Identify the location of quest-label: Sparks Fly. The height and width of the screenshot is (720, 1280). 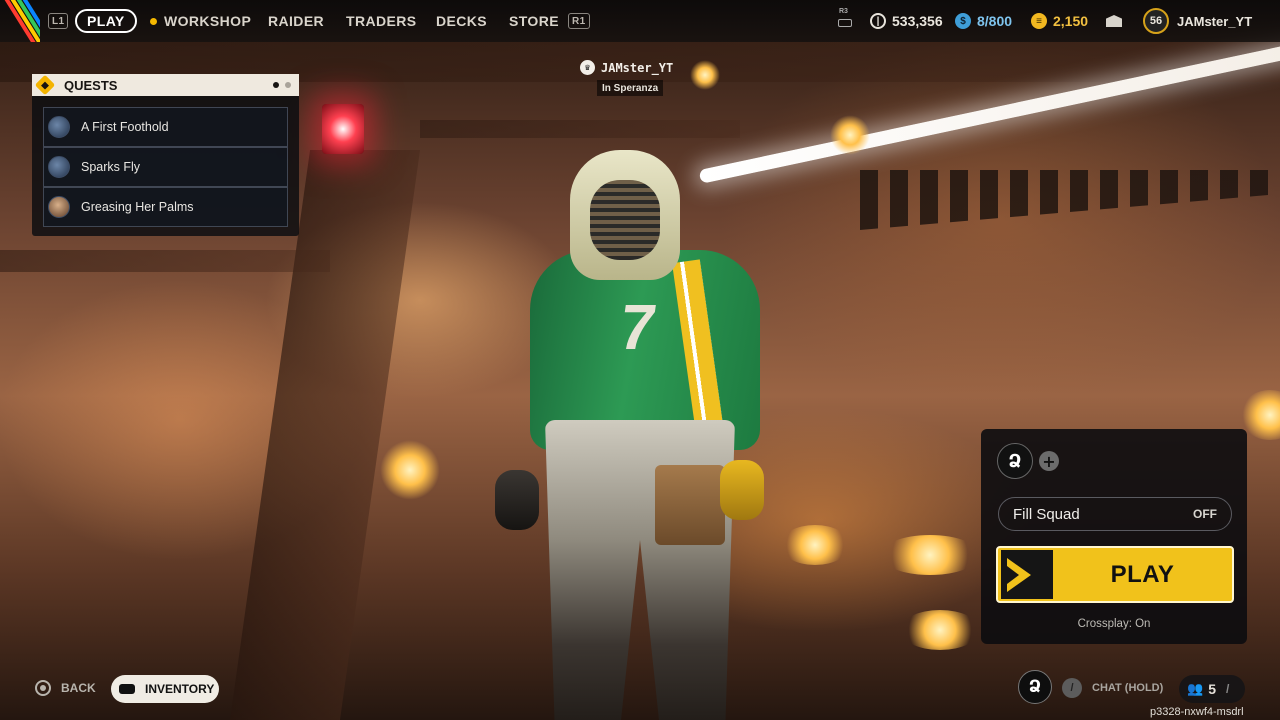
(111, 167).